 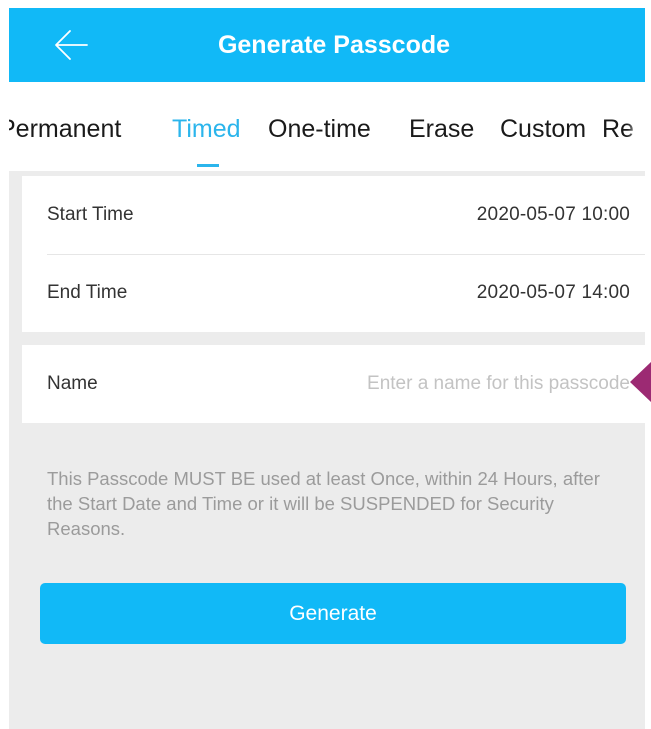 What do you see at coordinates (333, 215) in the screenshot?
I see `start-time-row: Start Time 2020-05-07 10:00` at bounding box center [333, 215].